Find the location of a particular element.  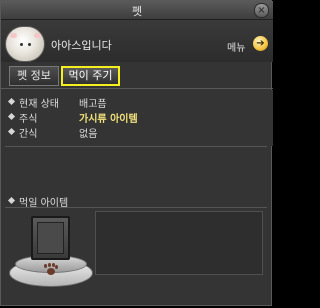

paw-icon is located at coordinates (51, 269).